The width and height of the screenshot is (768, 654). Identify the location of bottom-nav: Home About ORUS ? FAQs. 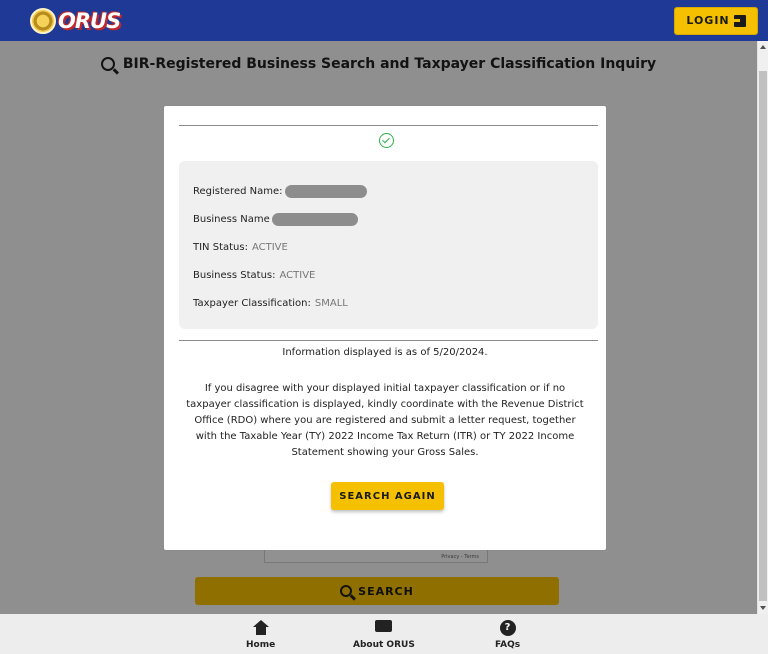
(384, 634).